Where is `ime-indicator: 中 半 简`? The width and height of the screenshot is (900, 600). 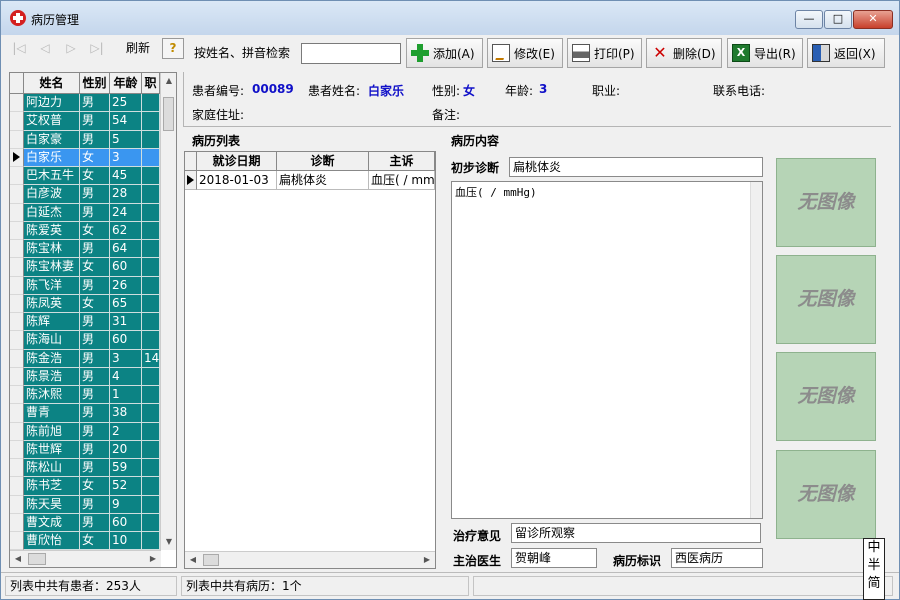
ime-indicator: 中 半 简 is located at coordinates (874, 569).